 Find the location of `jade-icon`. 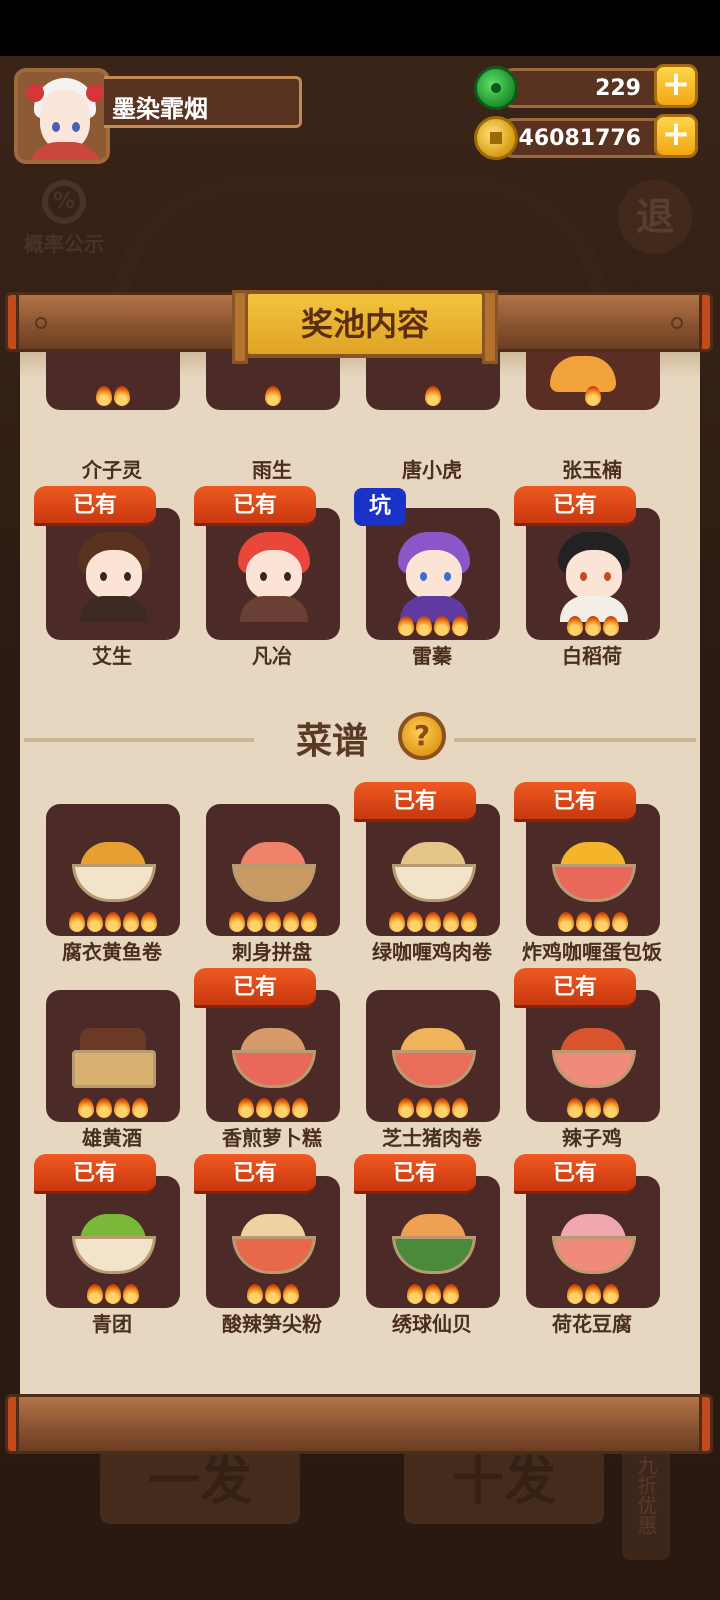

jade-icon is located at coordinates (496, 88).